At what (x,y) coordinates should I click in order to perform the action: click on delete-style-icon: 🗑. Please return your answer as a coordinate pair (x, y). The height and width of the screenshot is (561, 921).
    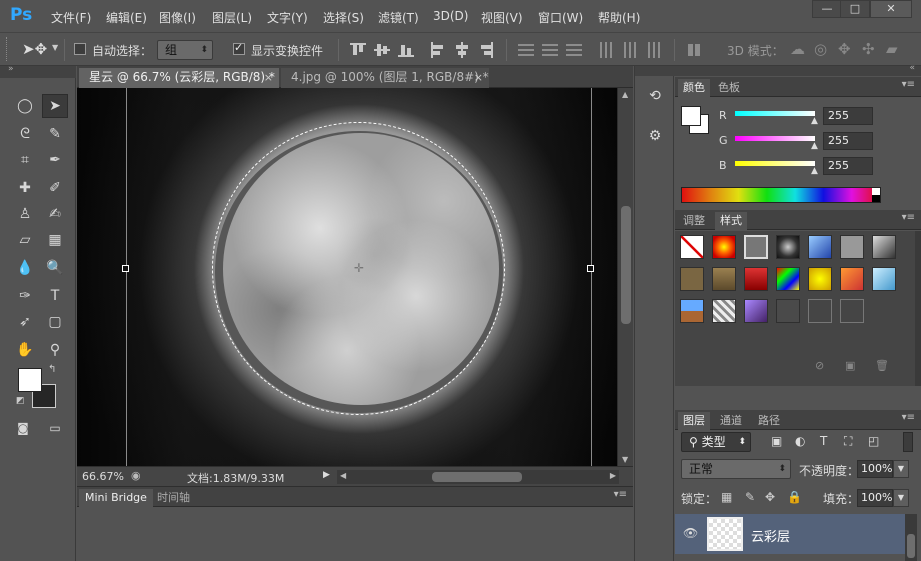
    Looking at the image, I should click on (882, 365).